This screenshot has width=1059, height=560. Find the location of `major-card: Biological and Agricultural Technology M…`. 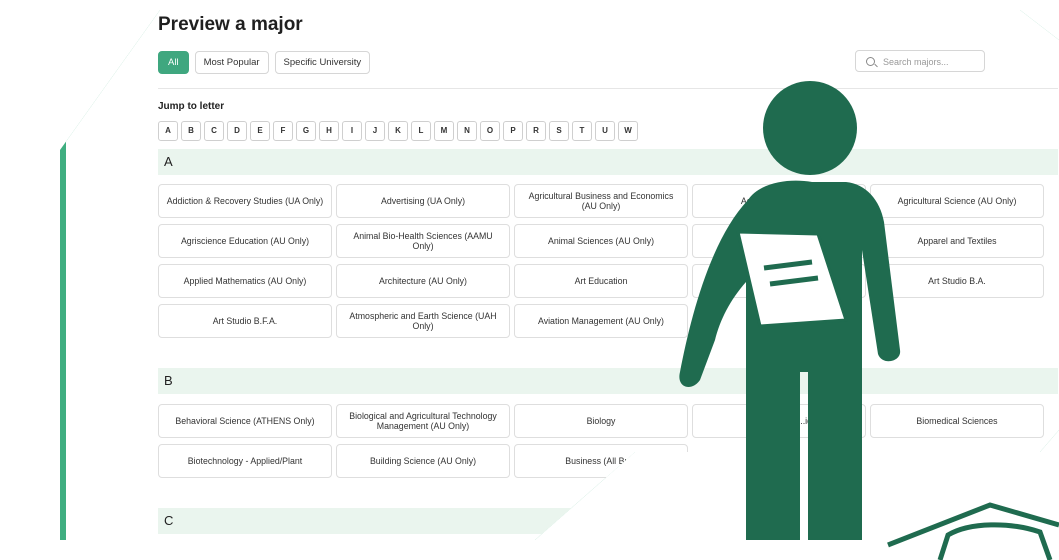

major-card: Biological and Agricultural Technology M… is located at coordinates (423, 421).